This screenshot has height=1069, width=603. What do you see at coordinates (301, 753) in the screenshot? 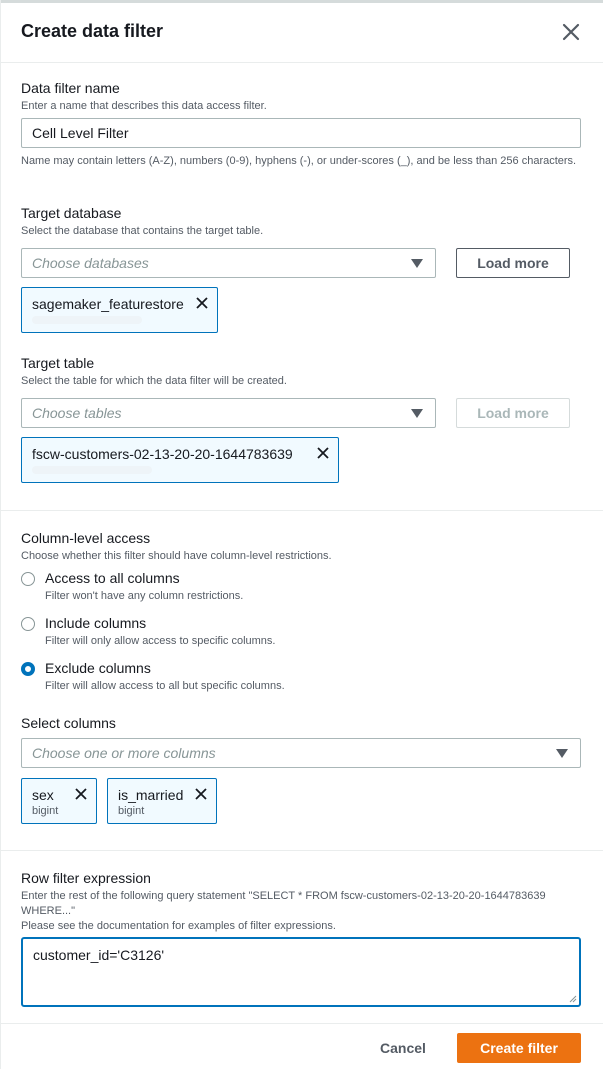
I see `columns-select: Choose one or more columns` at bounding box center [301, 753].